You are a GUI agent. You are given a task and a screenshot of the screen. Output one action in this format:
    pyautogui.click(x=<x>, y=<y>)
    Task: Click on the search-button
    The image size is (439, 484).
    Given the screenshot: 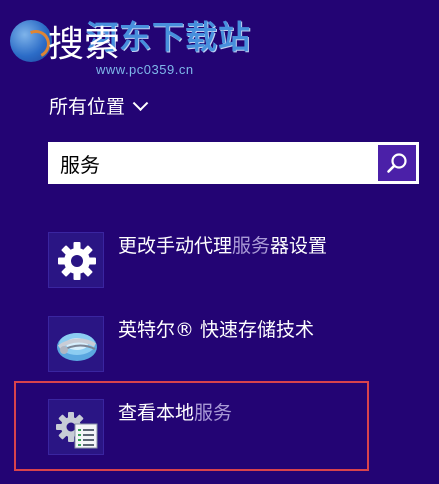 What is the action you would take?
    pyautogui.click(x=397, y=163)
    